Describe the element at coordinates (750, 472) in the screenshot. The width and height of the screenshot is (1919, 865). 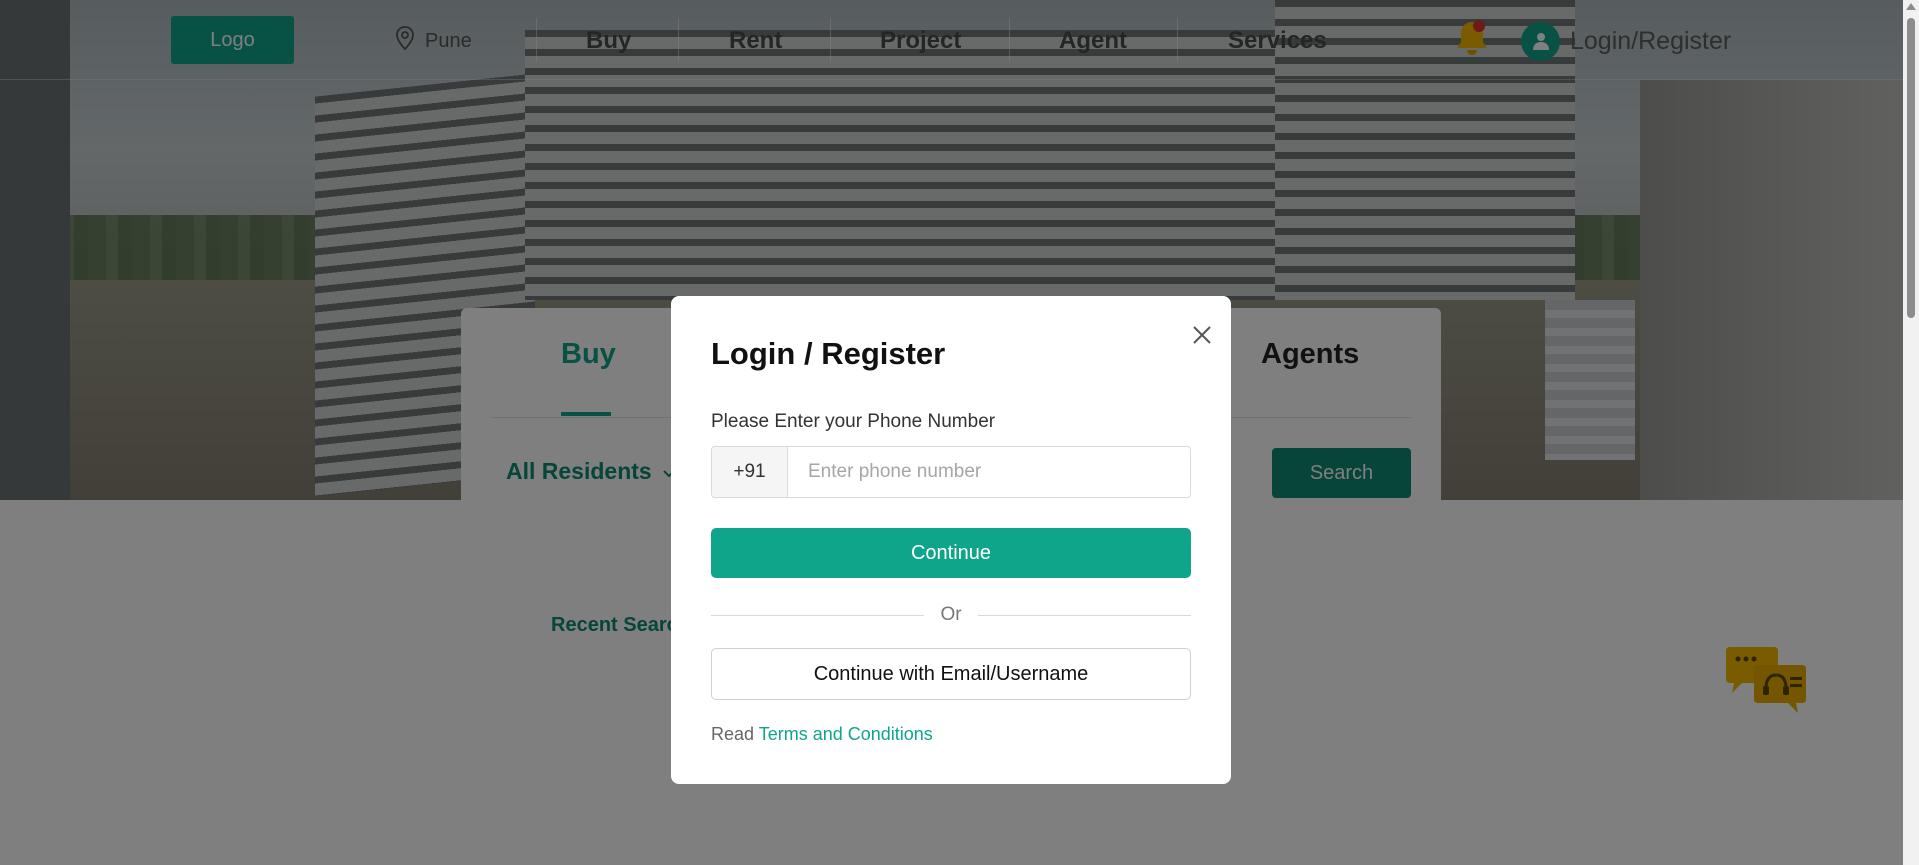
I see `country-code: +91` at that location.